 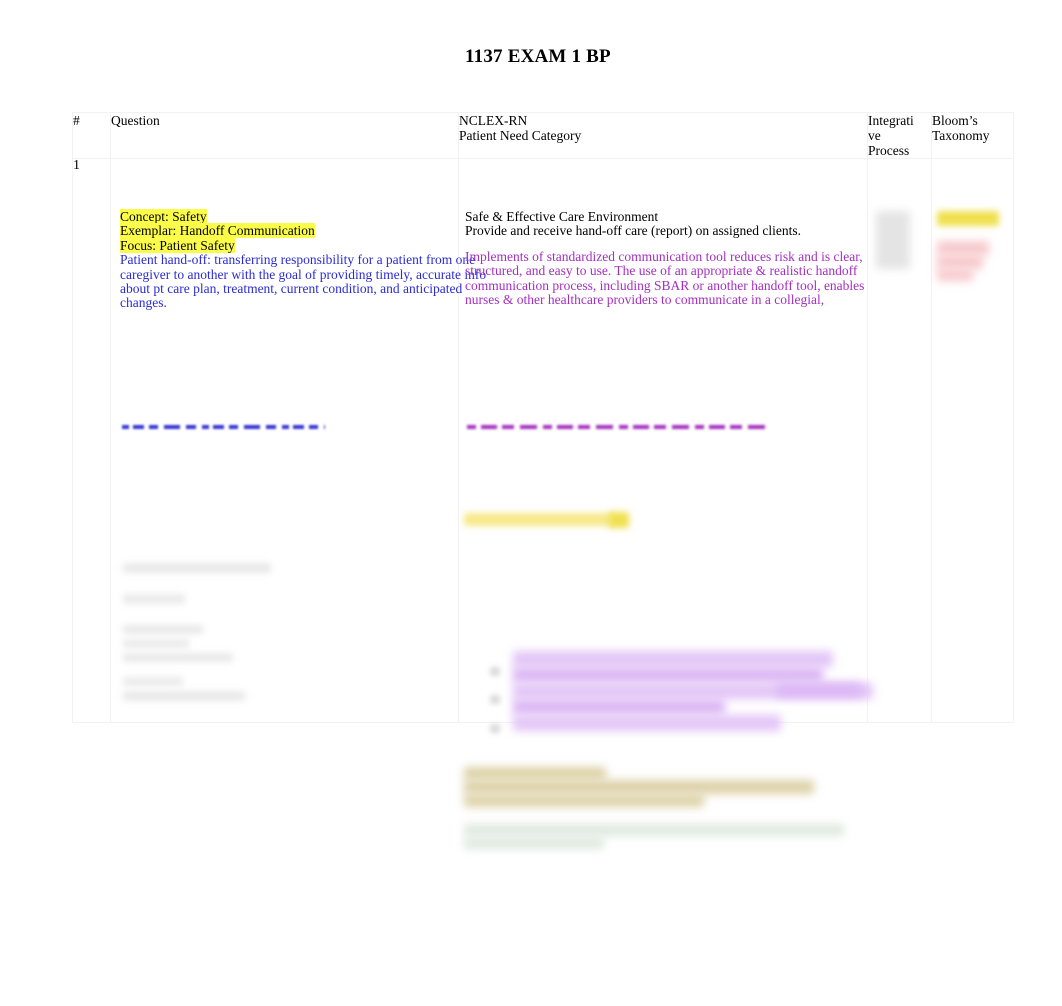 I want to click on column-header-integrative-process-line1: Integrati, so click(x=891, y=120).